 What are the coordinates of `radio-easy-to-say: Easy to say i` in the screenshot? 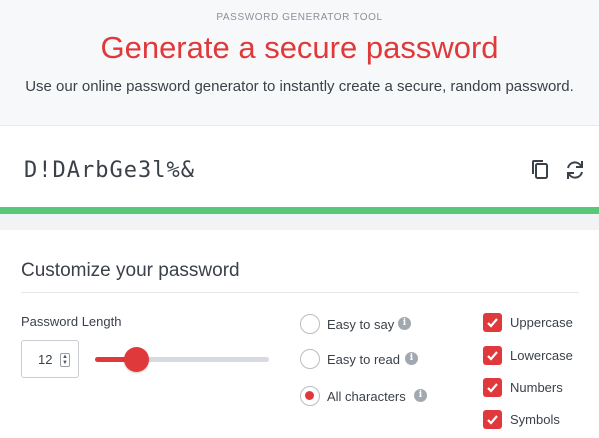 It's located at (365, 325).